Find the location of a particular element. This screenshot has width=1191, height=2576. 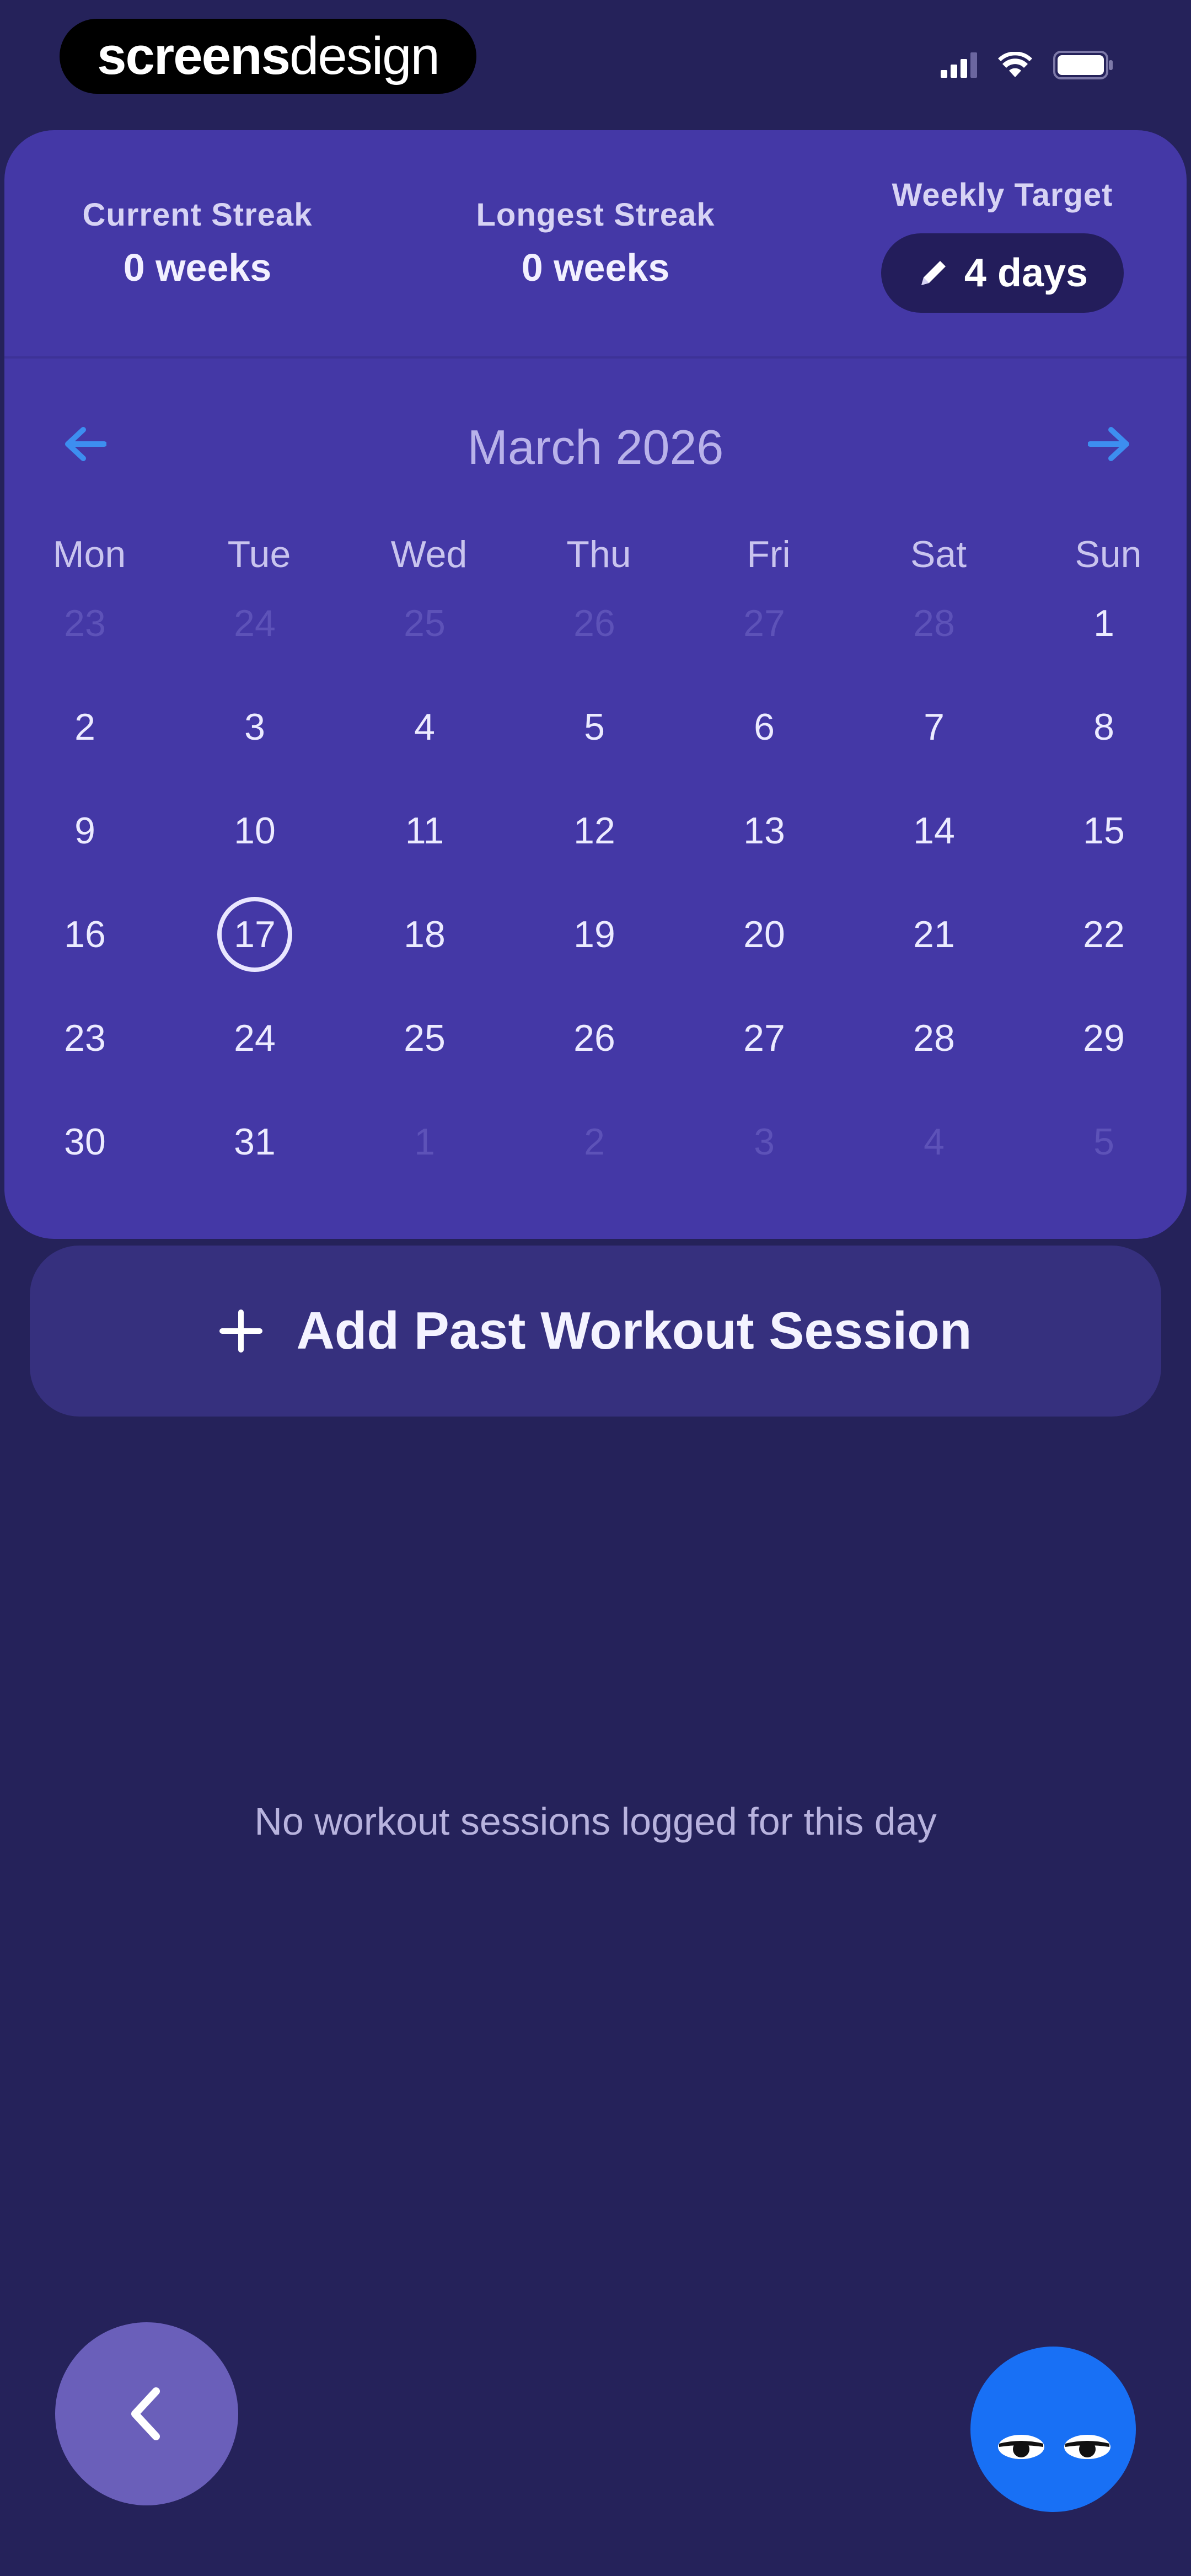

add-past-workout-button: Add Past Workout Session is located at coordinates (595, 1331).